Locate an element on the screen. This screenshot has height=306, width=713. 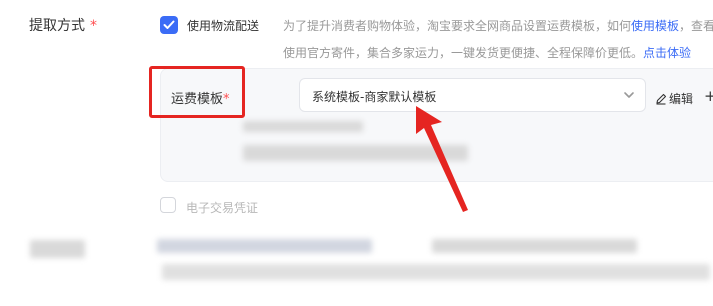
checkmark-icon is located at coordinates (169, 24).